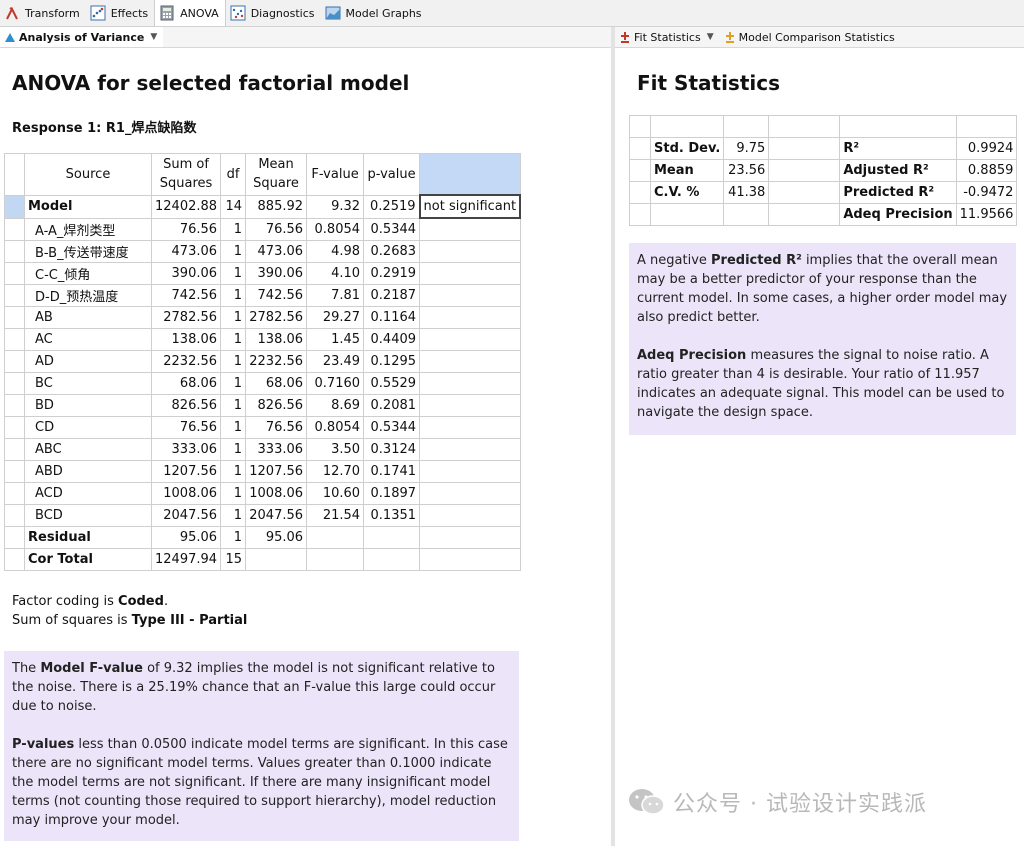 Image resolution: width=1024 pixels, height=846 pixels. Describe the element at coordinates (88, 559) in the screenshot. I see `cell-source: Cor Total` at that location.